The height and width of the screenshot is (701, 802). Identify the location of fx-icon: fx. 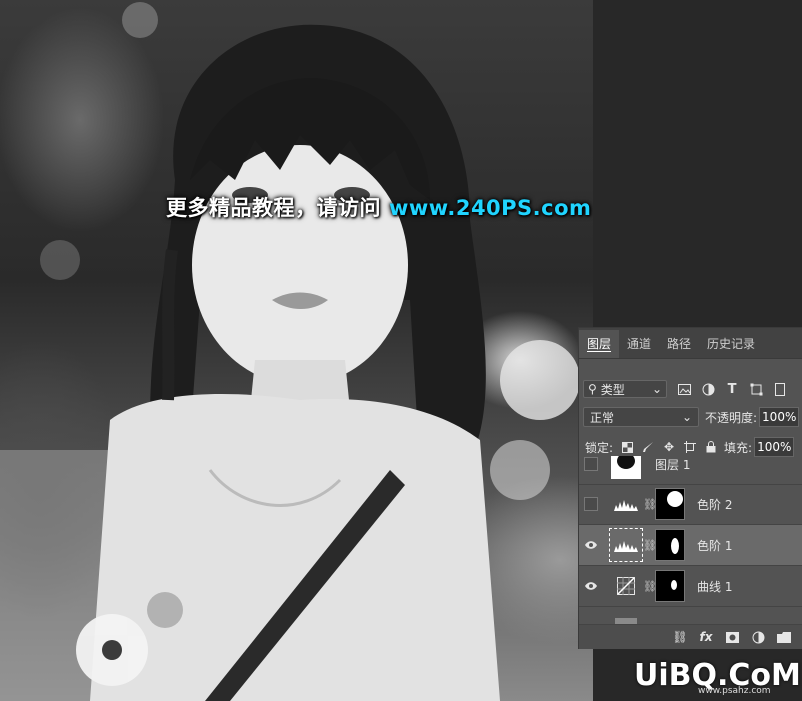
(706, 637).